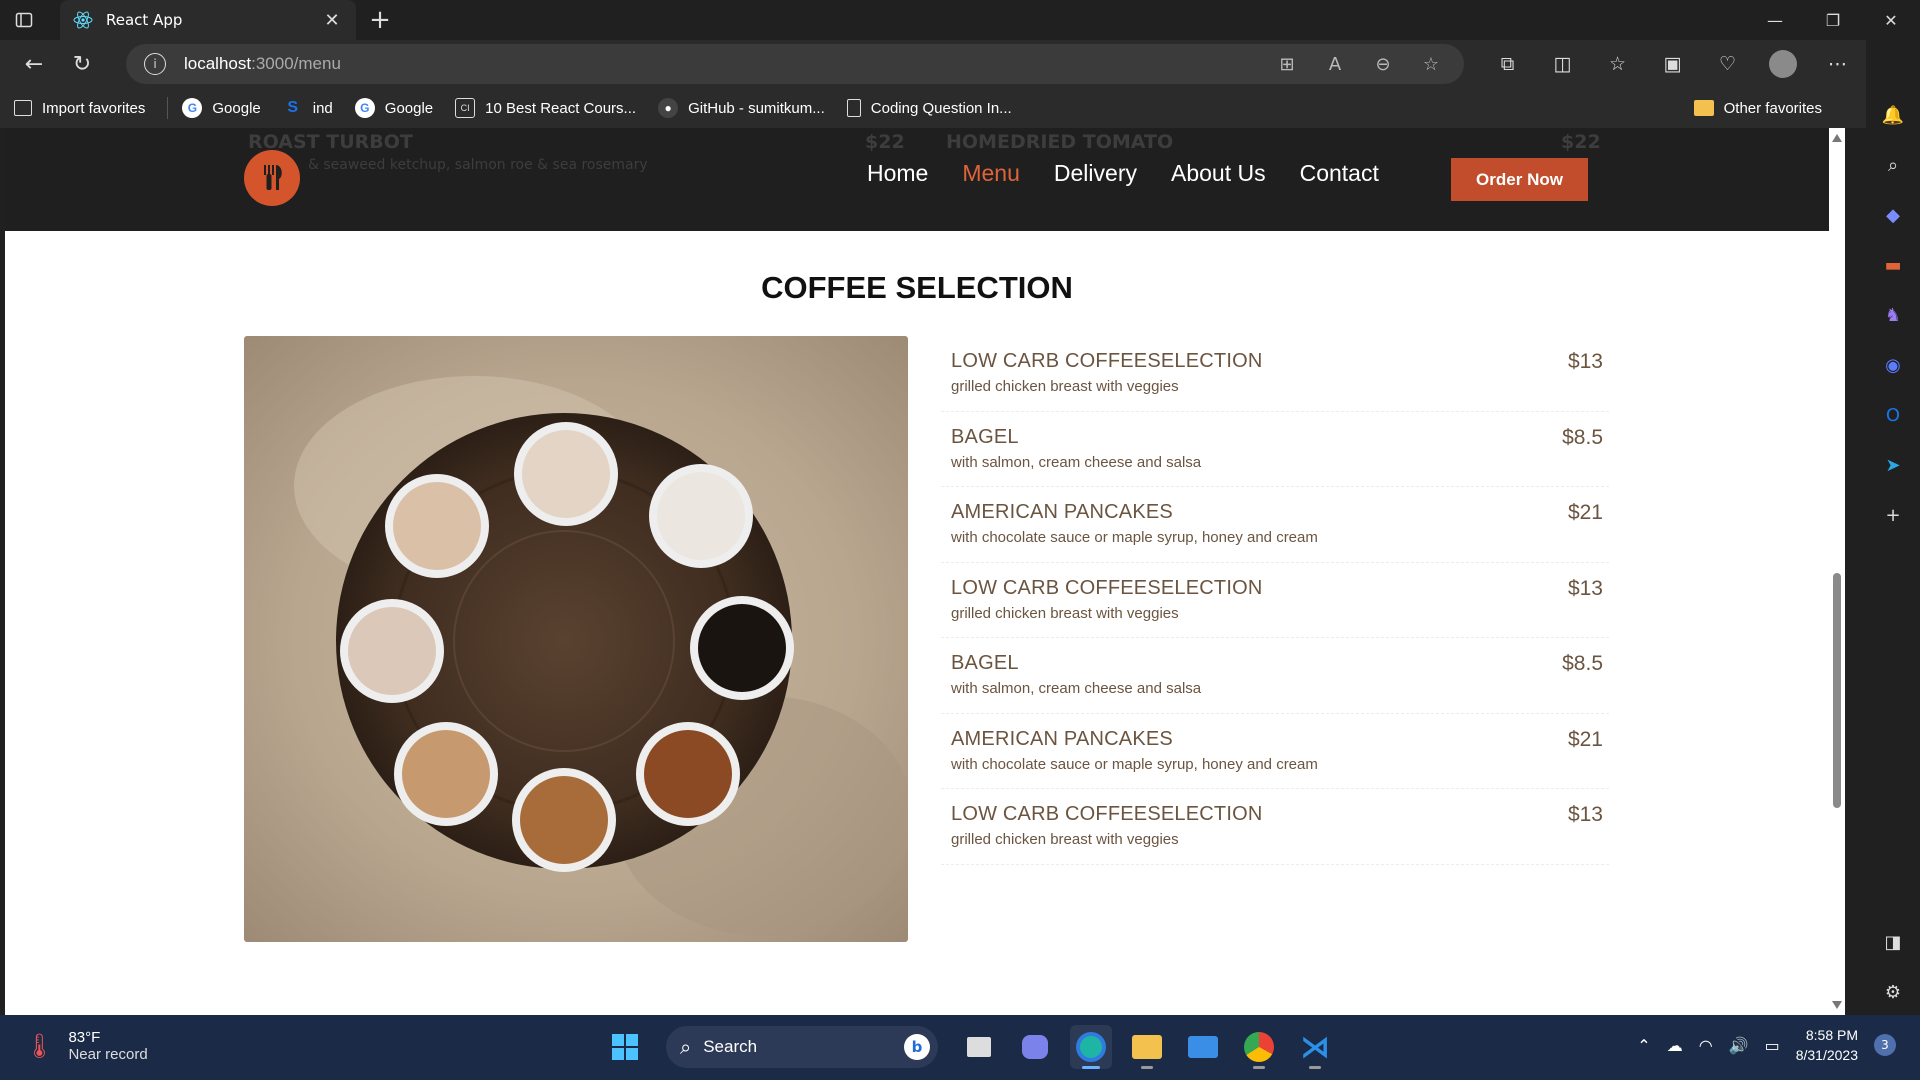 This screenshot has height=1080, width=1920. What do you see at coordinates (1035, 1047) in the screenshot?
I see `teams-chat-button` at bounding box center [1035, 1047].